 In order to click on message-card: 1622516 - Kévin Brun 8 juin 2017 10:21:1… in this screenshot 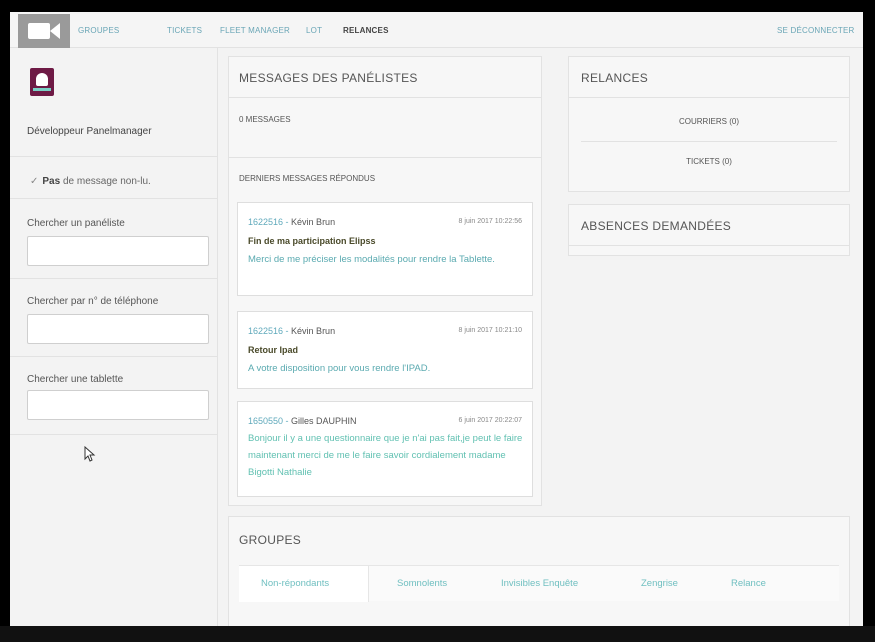, I will do `click(385, 350)`.